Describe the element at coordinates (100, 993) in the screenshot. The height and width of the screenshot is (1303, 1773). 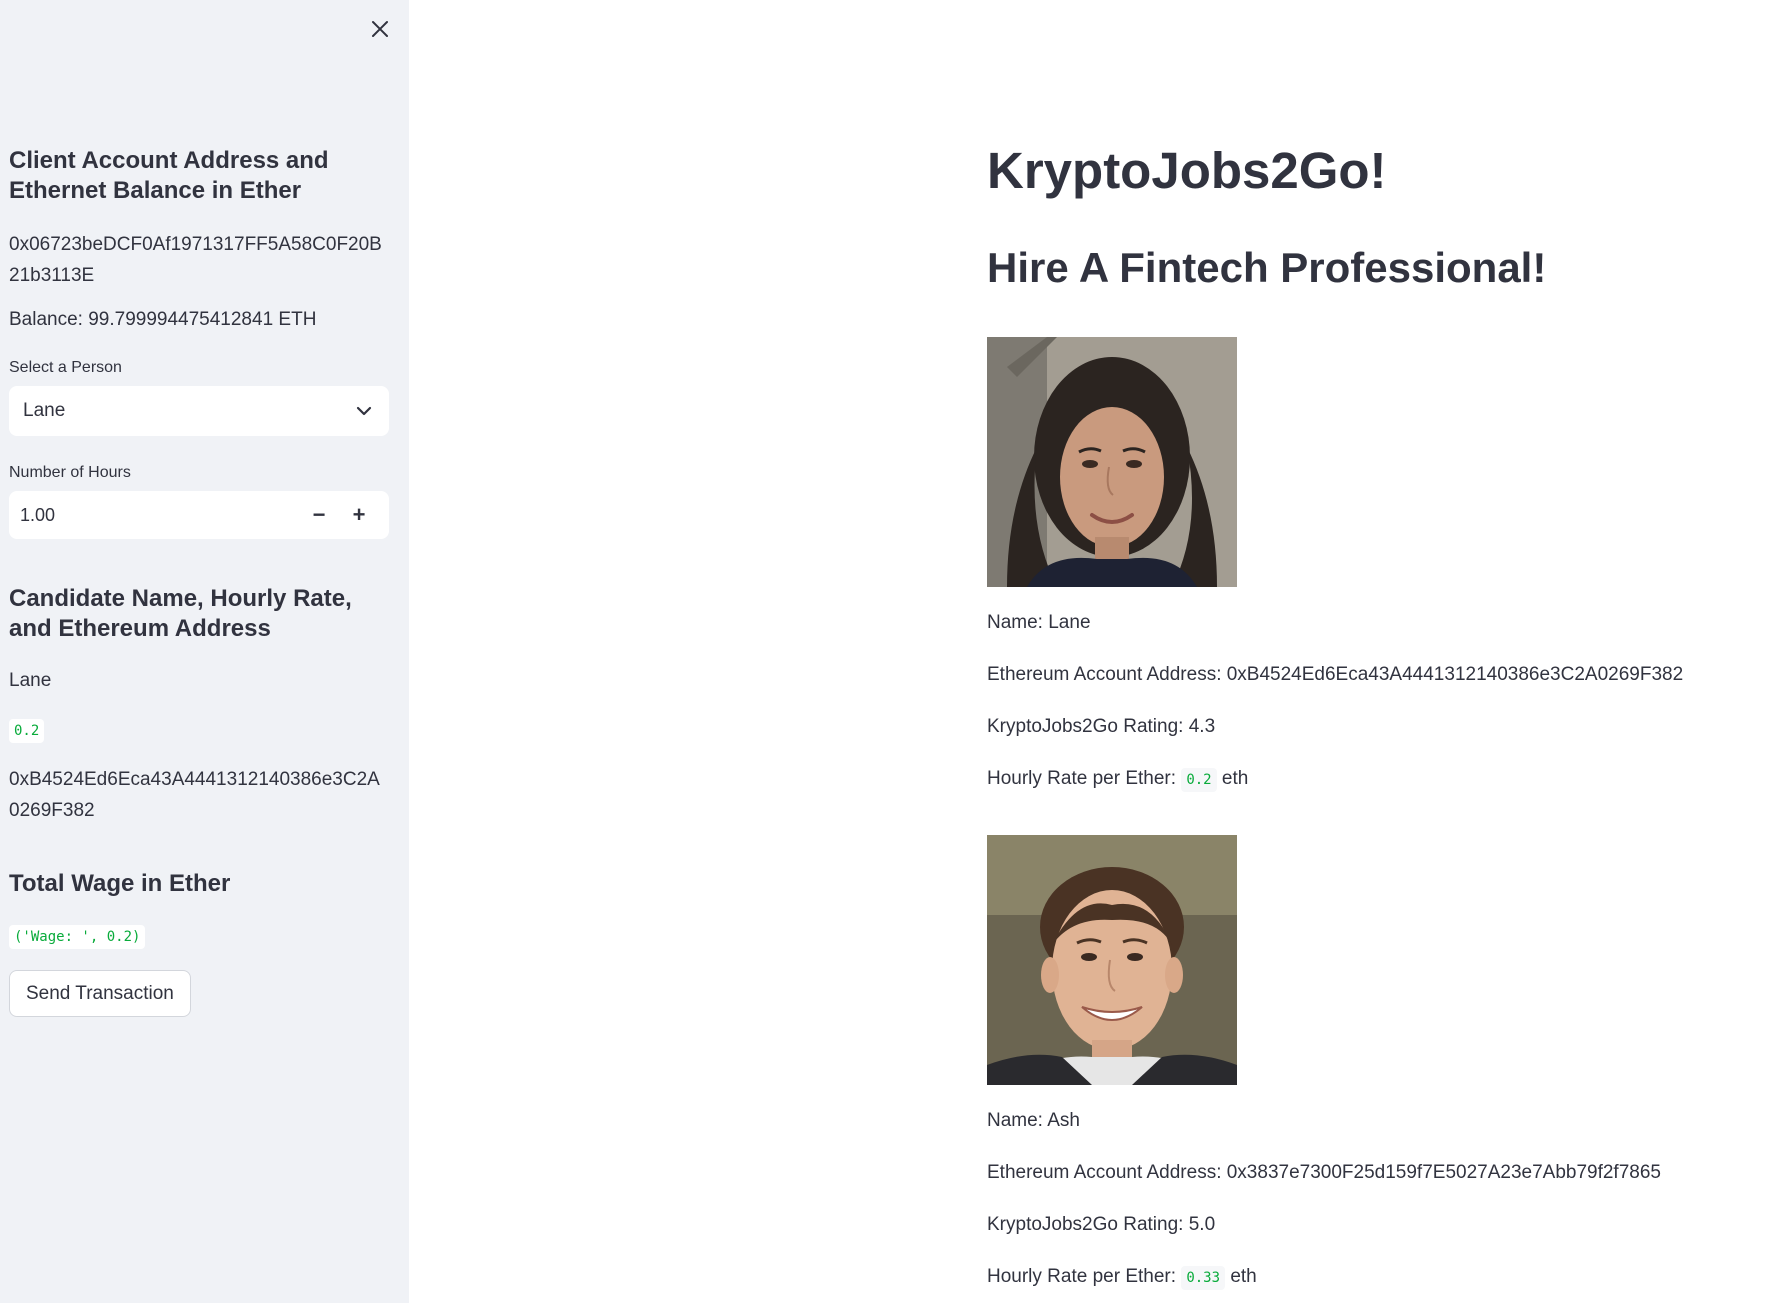
I see `send-transaction-button: Send Transaction` at that location.